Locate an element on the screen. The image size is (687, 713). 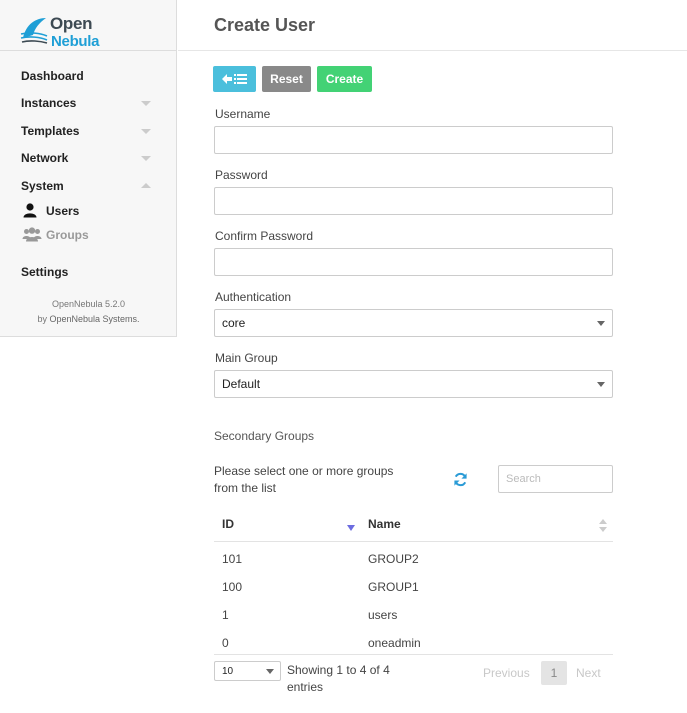
pagination-page-1: 1 is located at coordinates (554, 673).